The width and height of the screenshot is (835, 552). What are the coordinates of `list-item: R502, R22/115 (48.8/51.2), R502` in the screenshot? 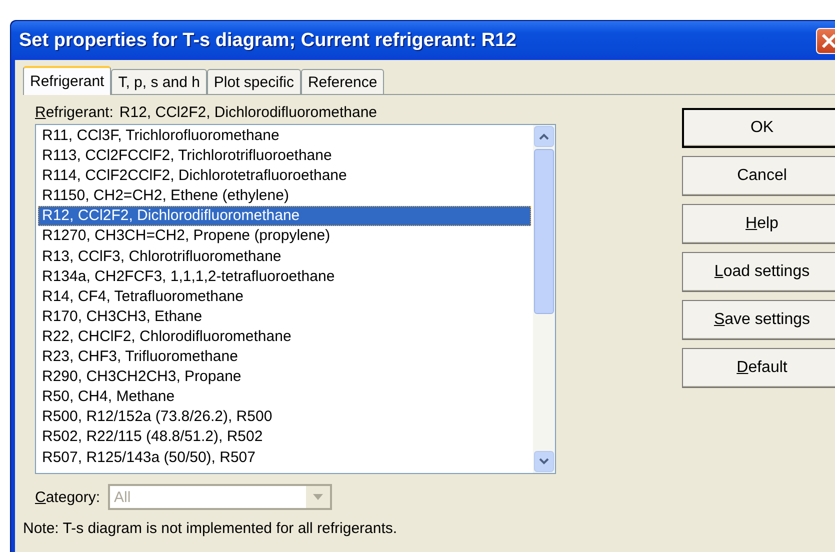 It's located at (284, 437).